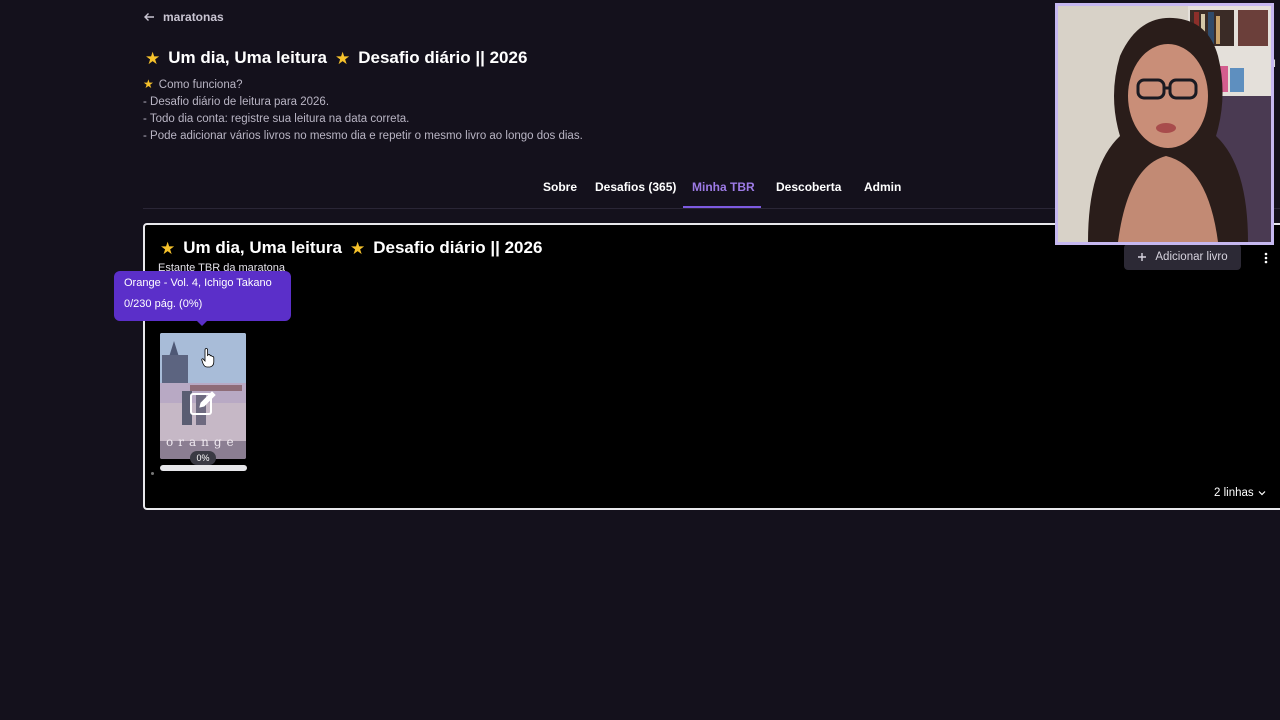 This screenshot has width=1280, height=720. I want to click on add-book-label: Adicionar livro, so click(1191, 257).